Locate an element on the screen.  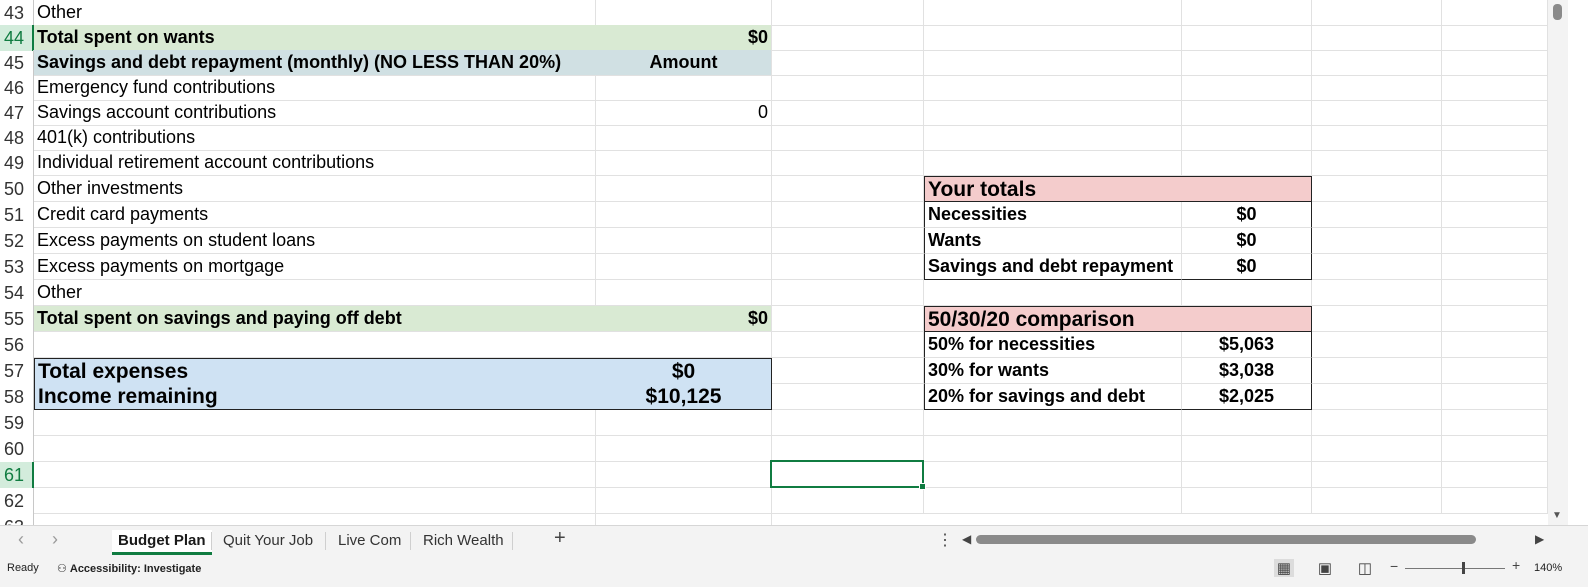
comparison-necessities-label: 50% for necessities is located at coordinates (1053, 345).